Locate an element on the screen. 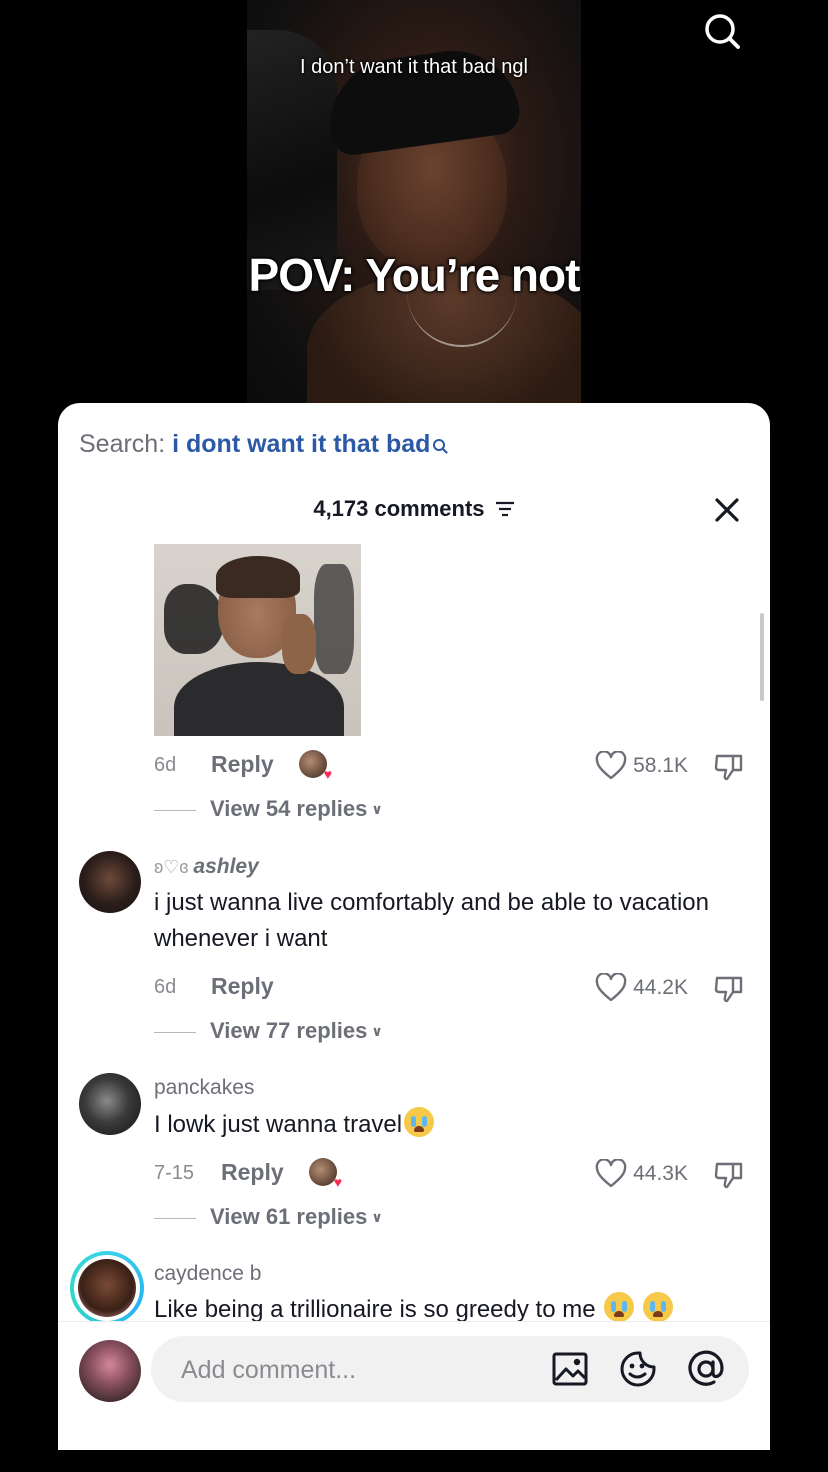  video-caption-big: POV: You’re not is located at coordinates (414, 275).